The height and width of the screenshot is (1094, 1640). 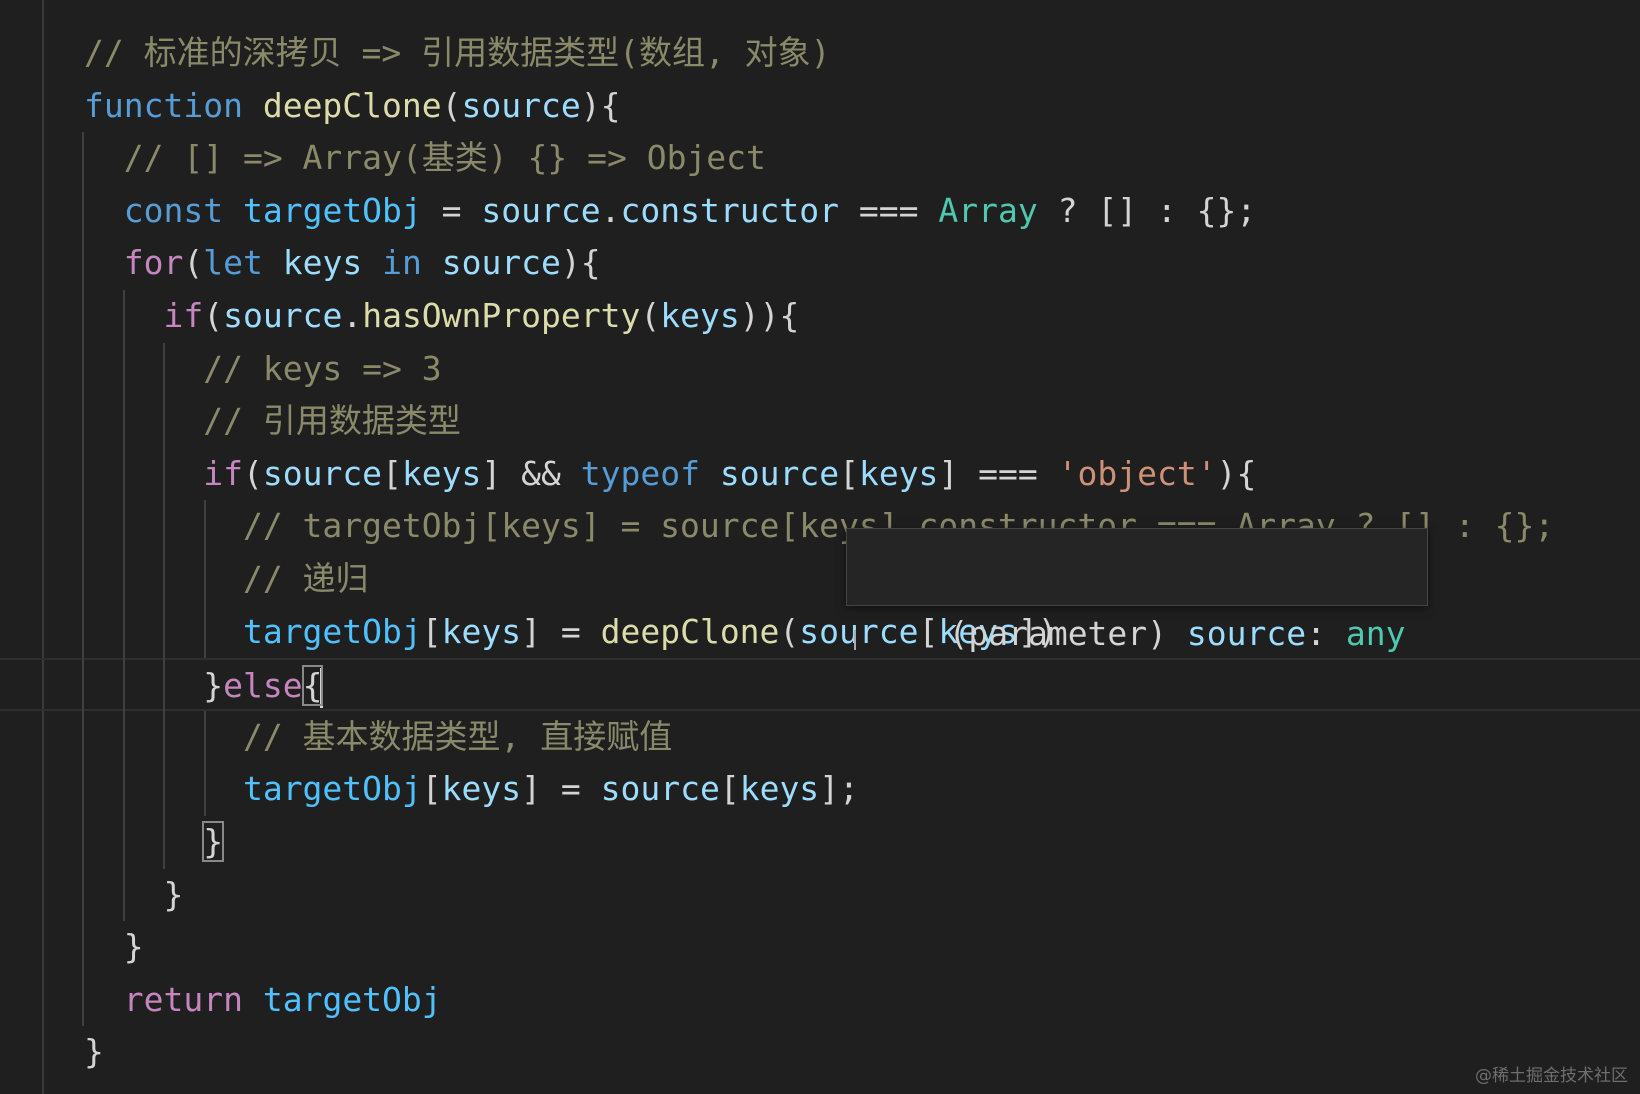 What do you see at coordinates (820, 106) in the screenshot?
I see `code-line: function deepClone(source){` at bounding box center [820, 106].